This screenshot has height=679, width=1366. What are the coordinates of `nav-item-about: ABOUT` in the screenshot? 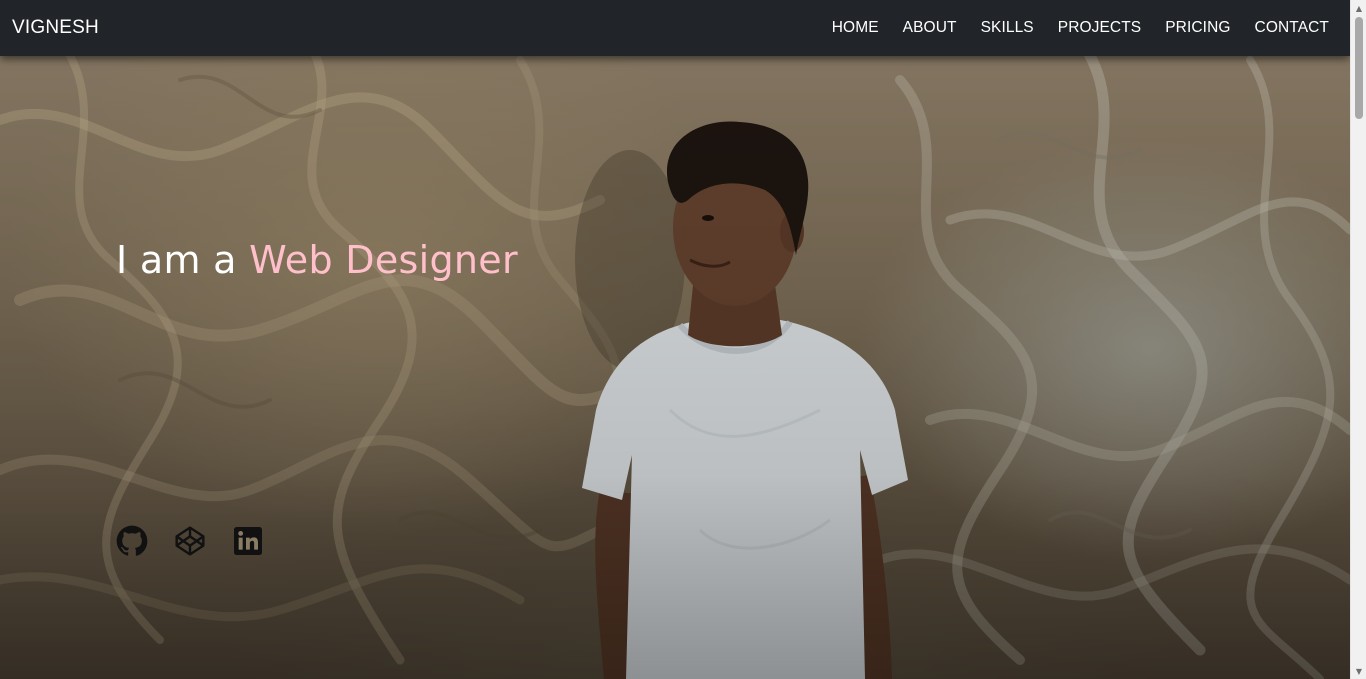 It's located at (930, 28).